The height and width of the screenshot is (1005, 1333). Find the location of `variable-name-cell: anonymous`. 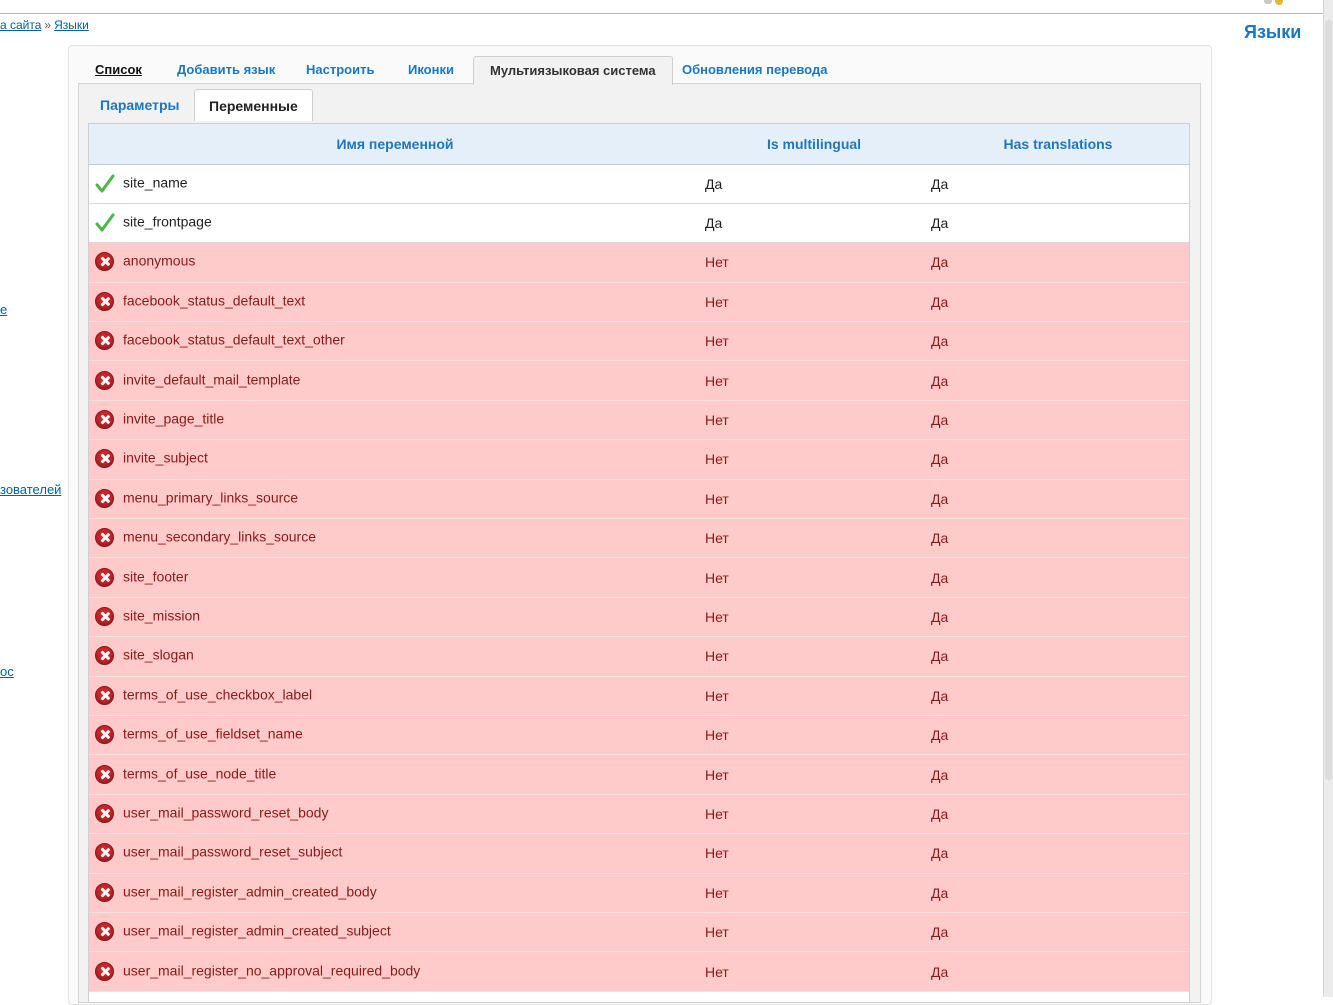

variable-name-cell: anonymous is located at coordinates (395, 262).